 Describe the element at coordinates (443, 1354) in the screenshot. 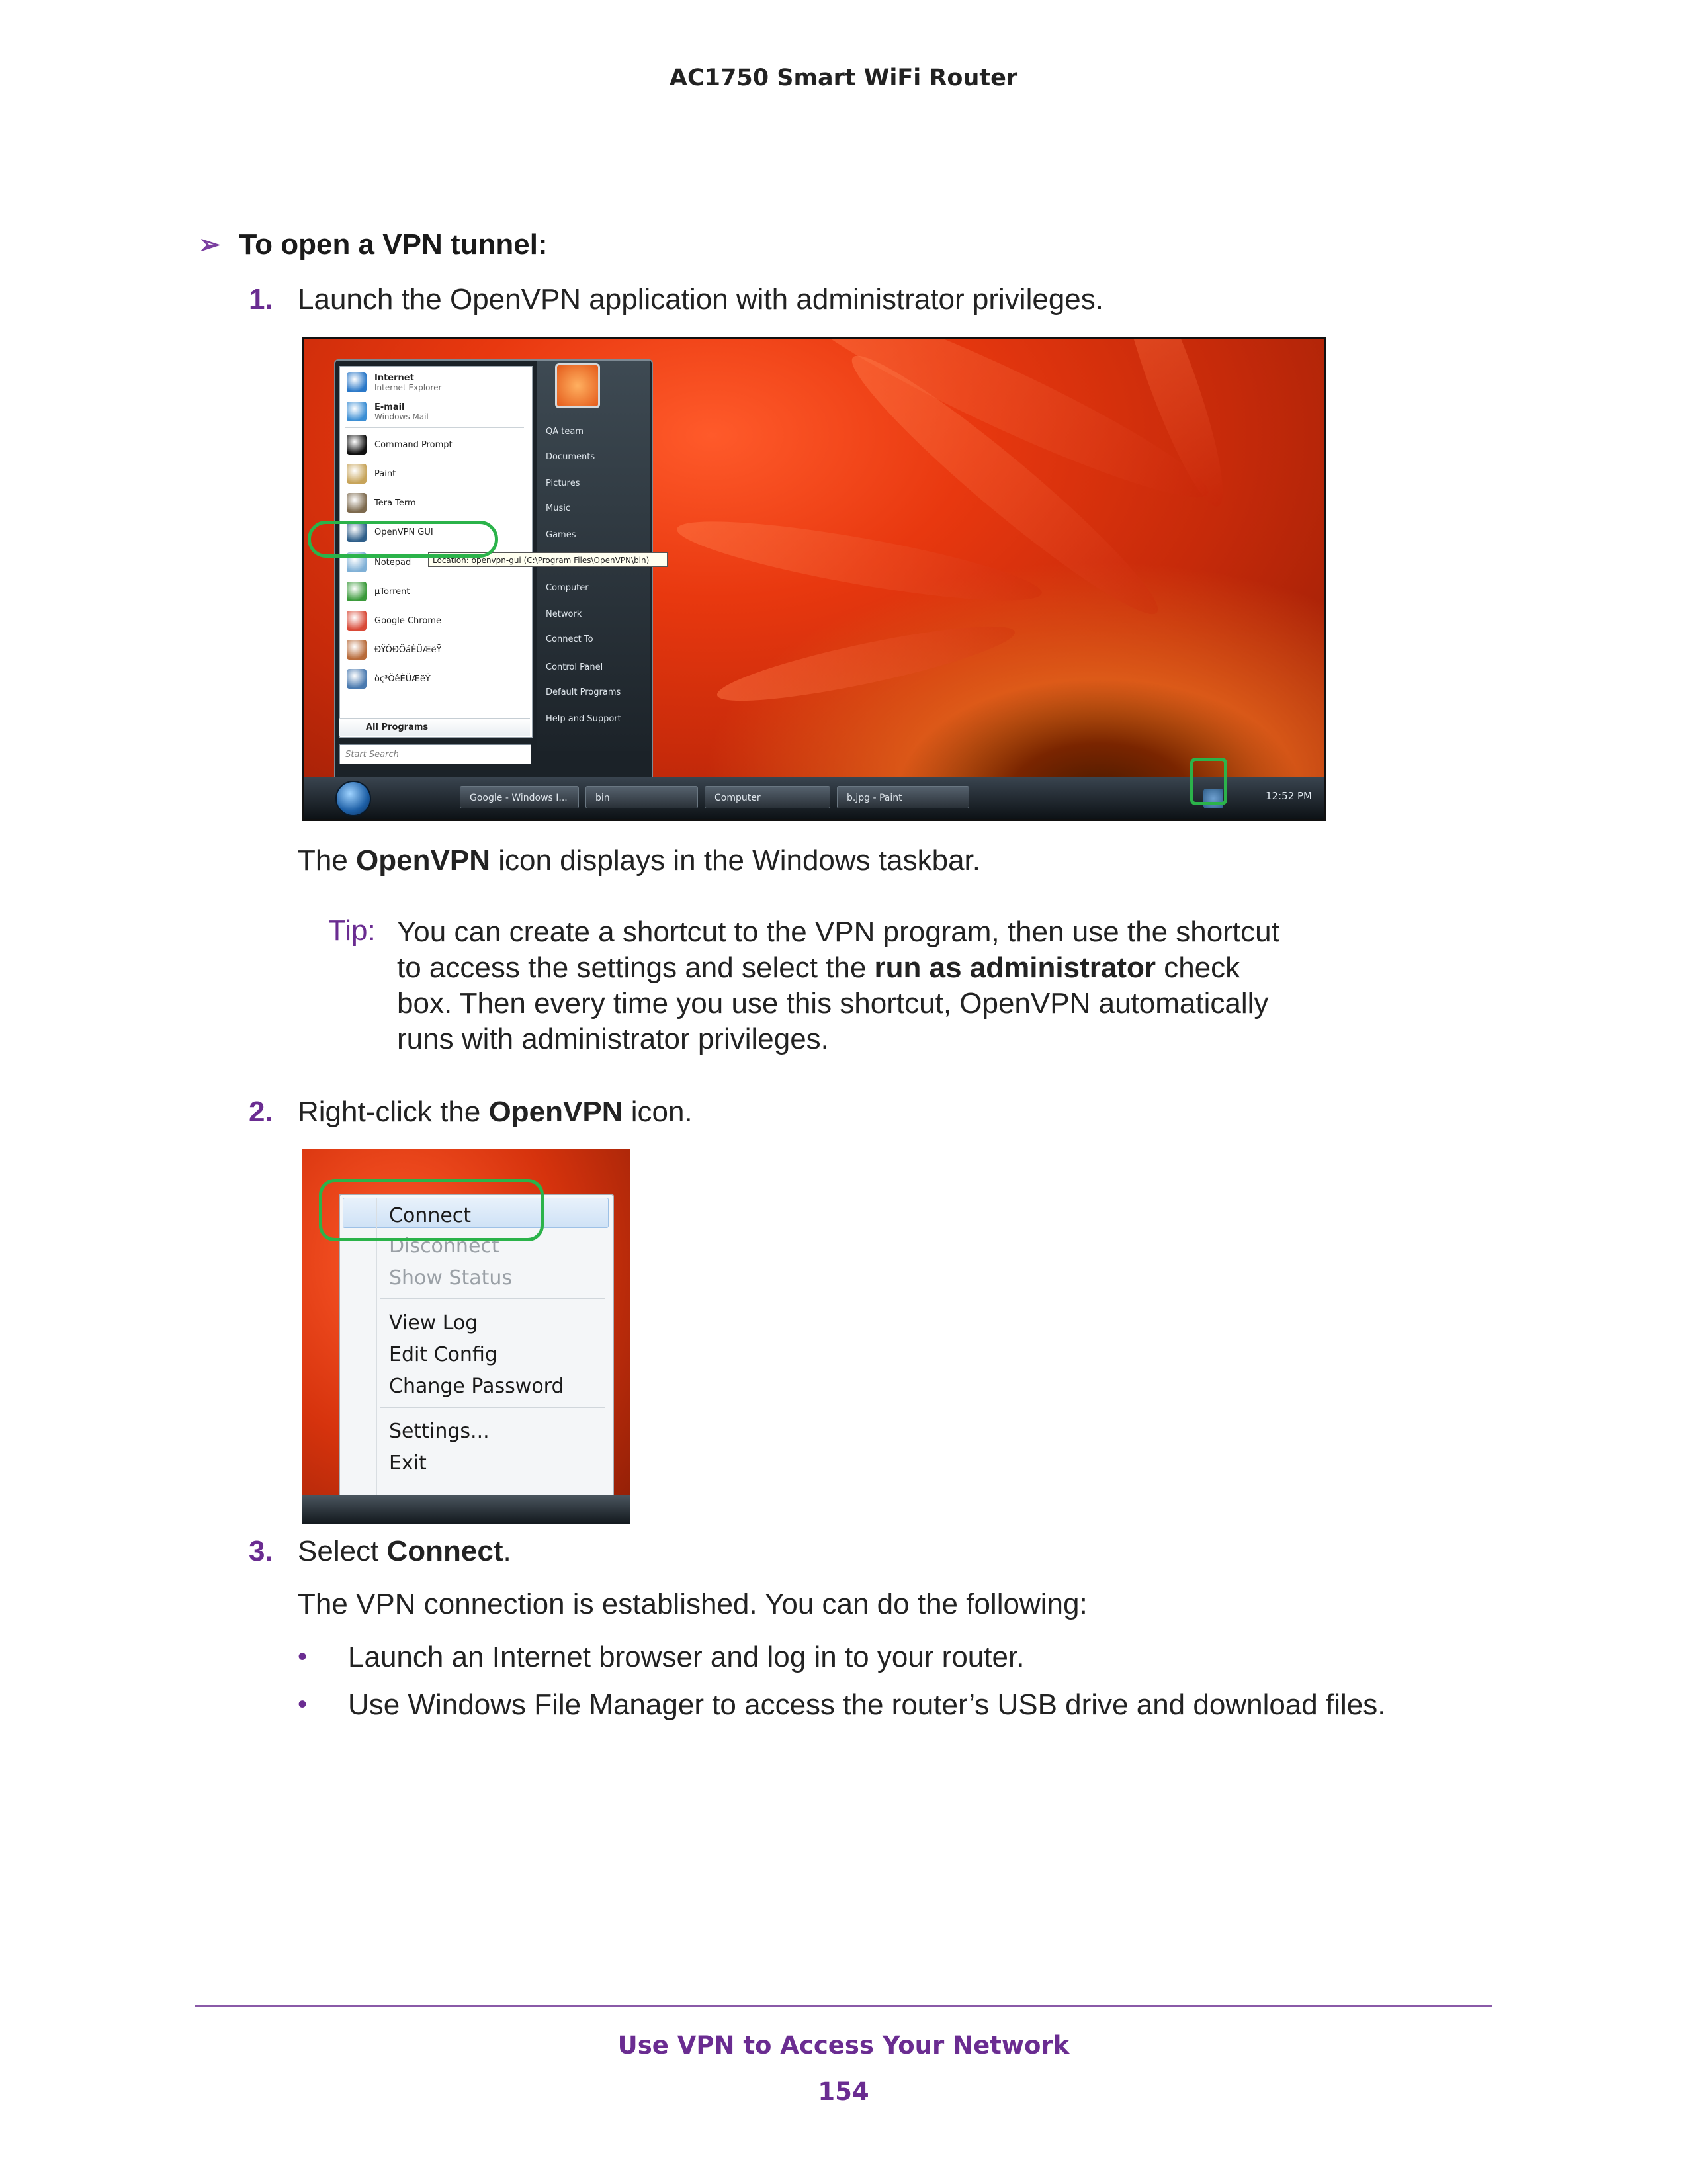

I see `context-menu-item: Edit Config` at that location.